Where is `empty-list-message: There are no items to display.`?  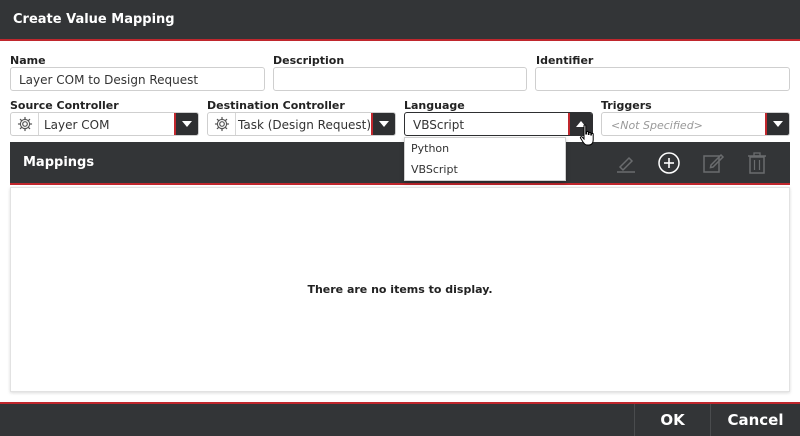
empty-list-message: There are no items to display. is located at coordinates (400, 289).